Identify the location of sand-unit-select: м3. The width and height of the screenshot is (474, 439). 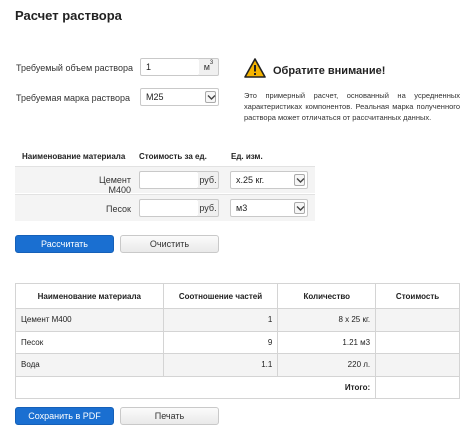
(269, 208).